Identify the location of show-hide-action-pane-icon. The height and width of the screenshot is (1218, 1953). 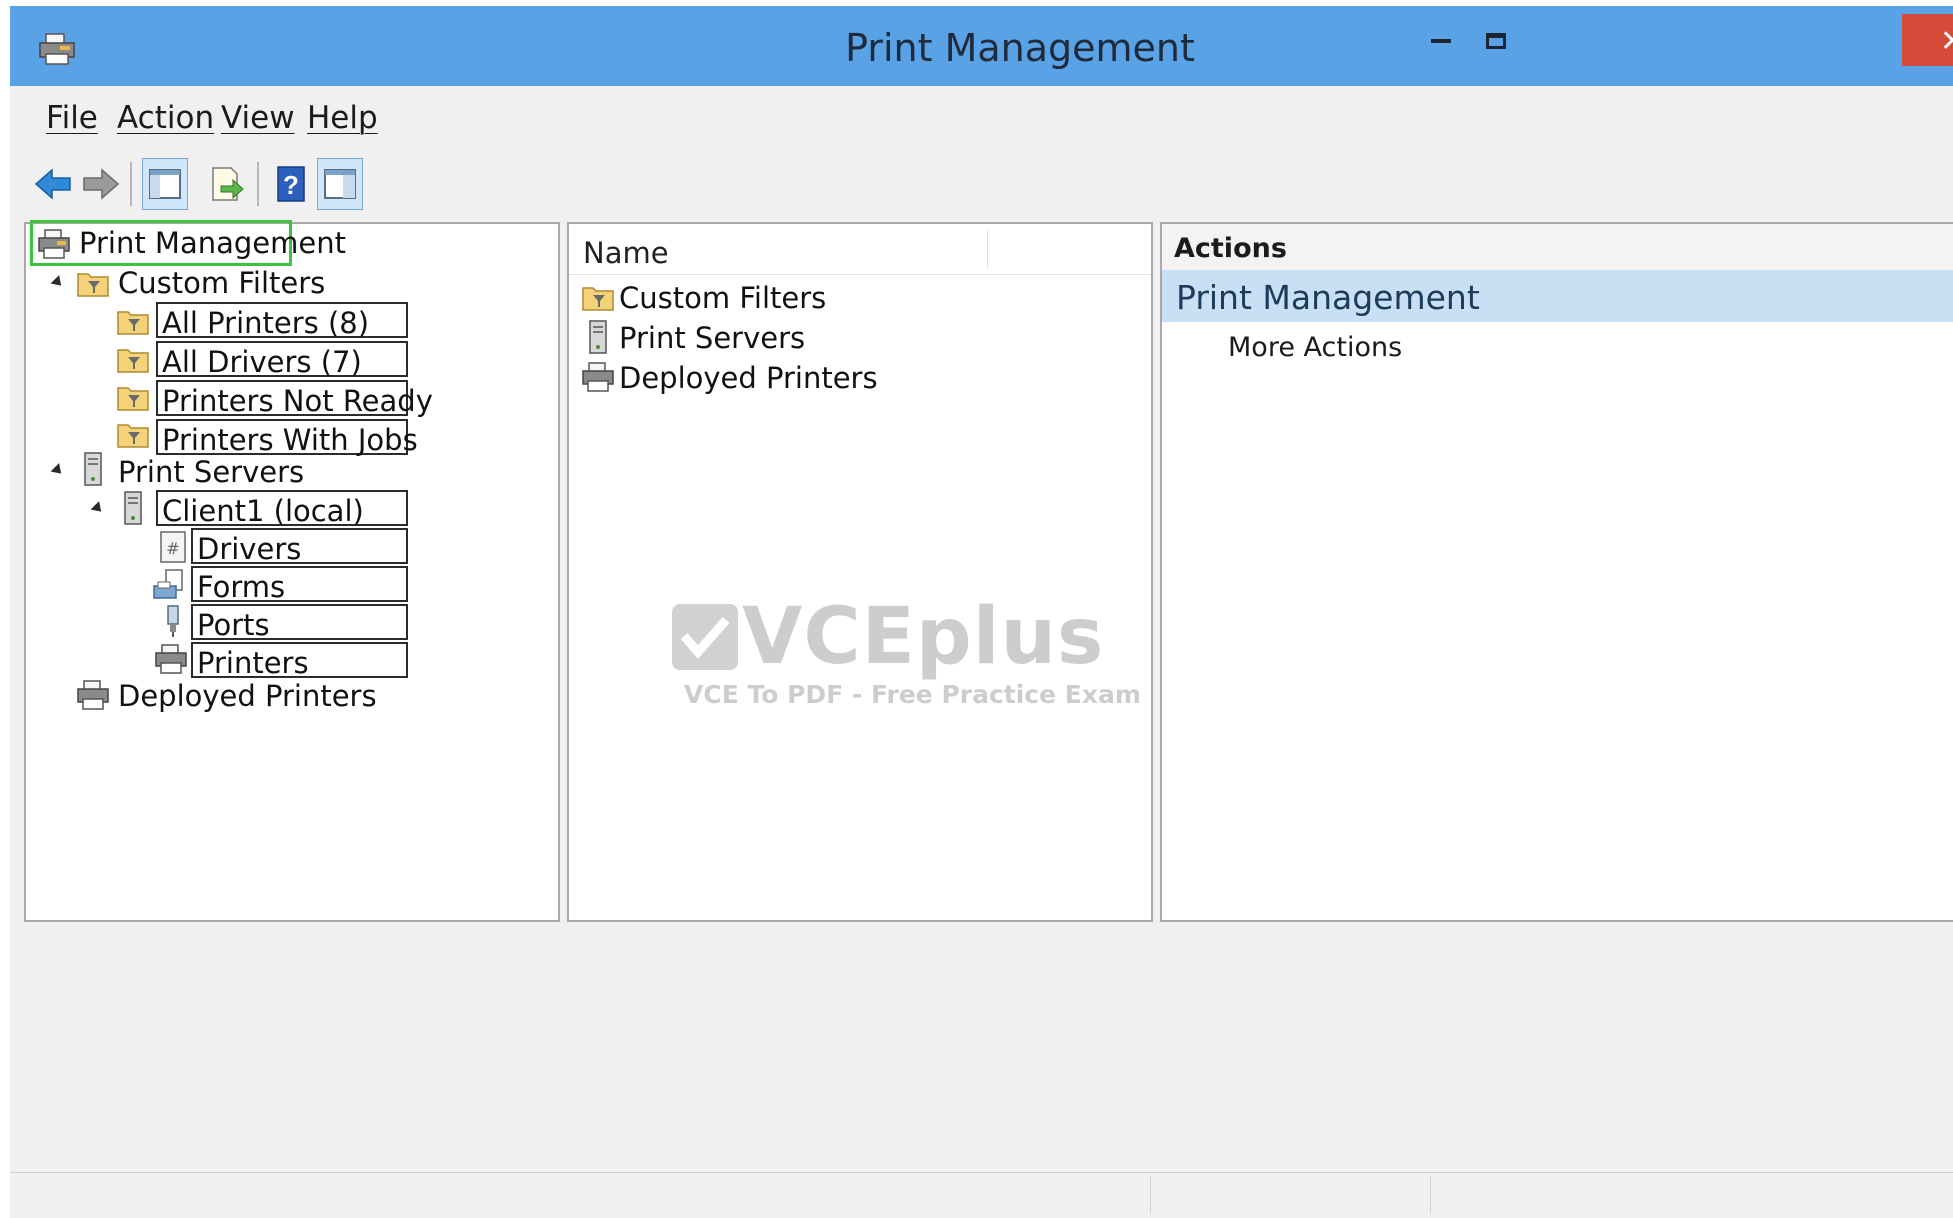
(340, 184).